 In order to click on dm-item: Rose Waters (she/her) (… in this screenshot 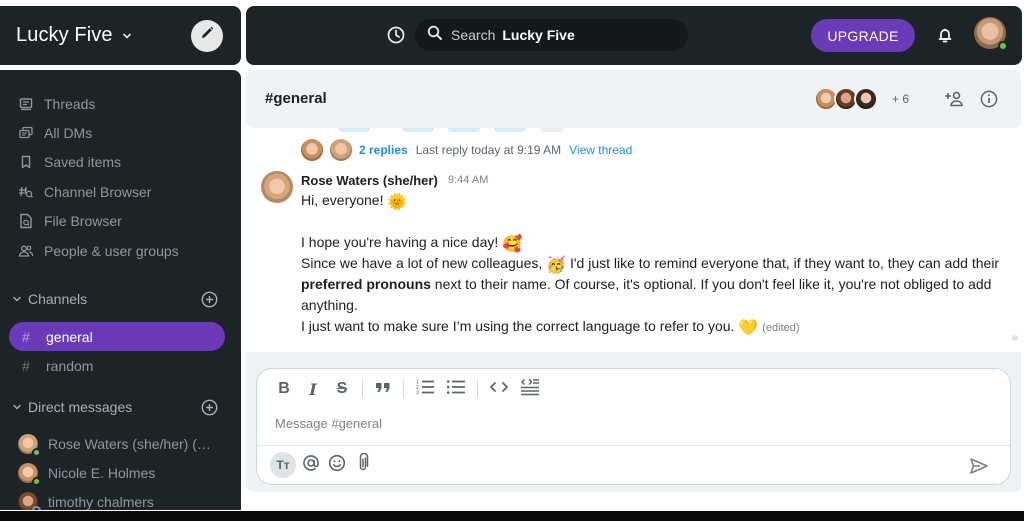, I will do `click(114, 445)`.